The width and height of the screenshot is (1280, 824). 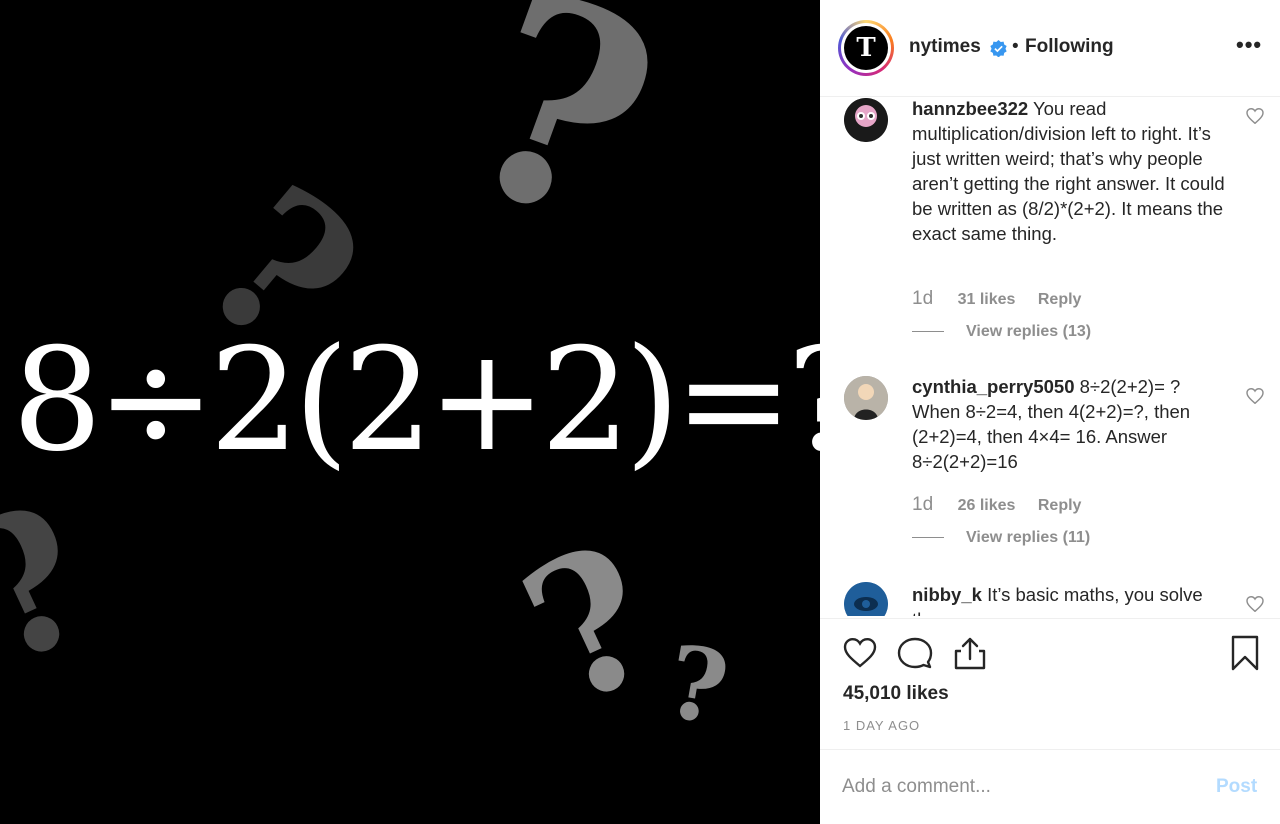 I want to click on nyt-logo-icon: T, so click(x=866, y=48).